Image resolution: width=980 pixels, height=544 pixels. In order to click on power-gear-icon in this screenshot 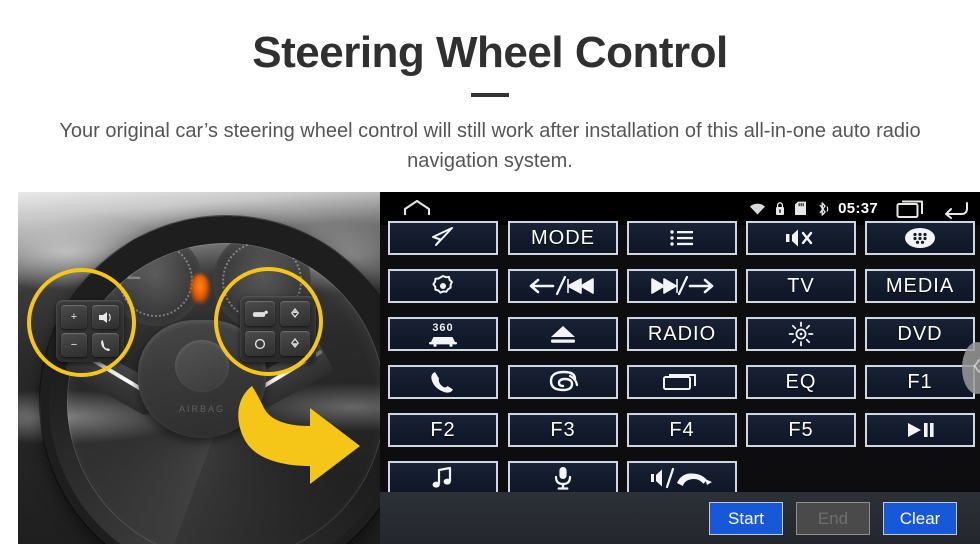, I will do `click(443, 286)`.